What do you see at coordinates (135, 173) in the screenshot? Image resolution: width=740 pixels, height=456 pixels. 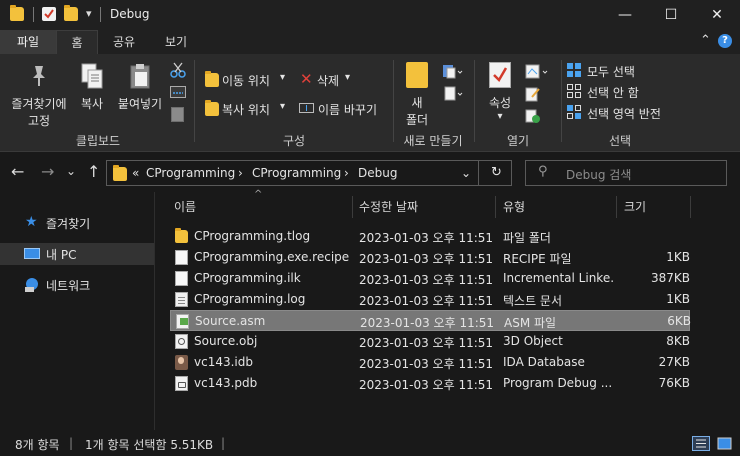 I see `breadcrumb-overflow-icon: «` at bounding box center [135, 173].